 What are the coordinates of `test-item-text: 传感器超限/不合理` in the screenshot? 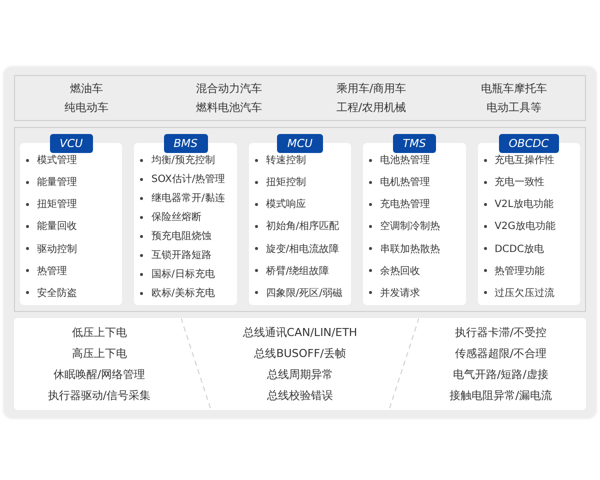 It's located at (500, 354).